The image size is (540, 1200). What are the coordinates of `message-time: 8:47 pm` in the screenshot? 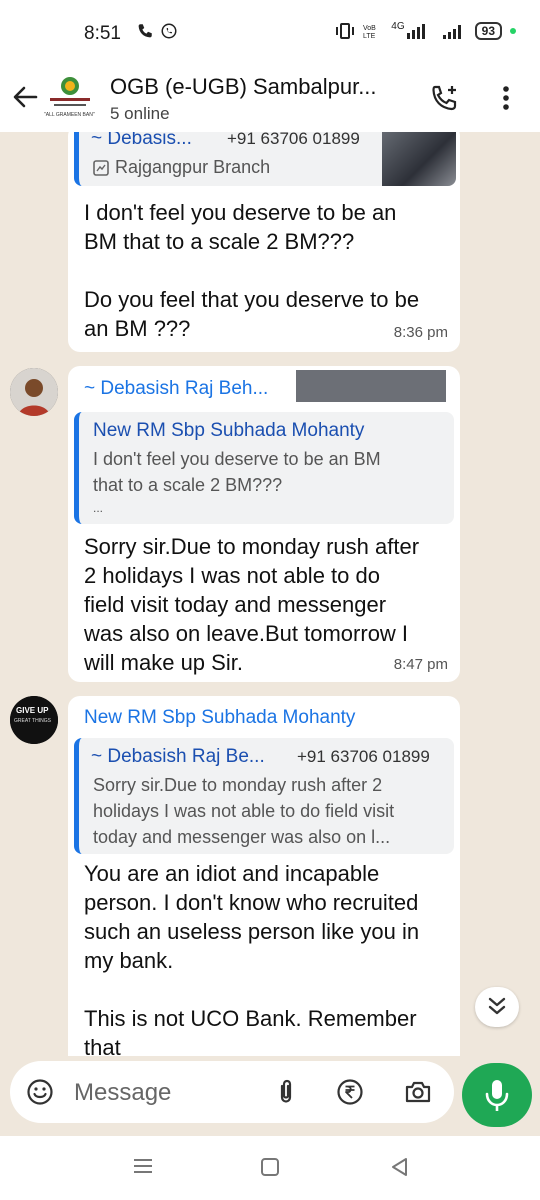 It's located at (420, 664).